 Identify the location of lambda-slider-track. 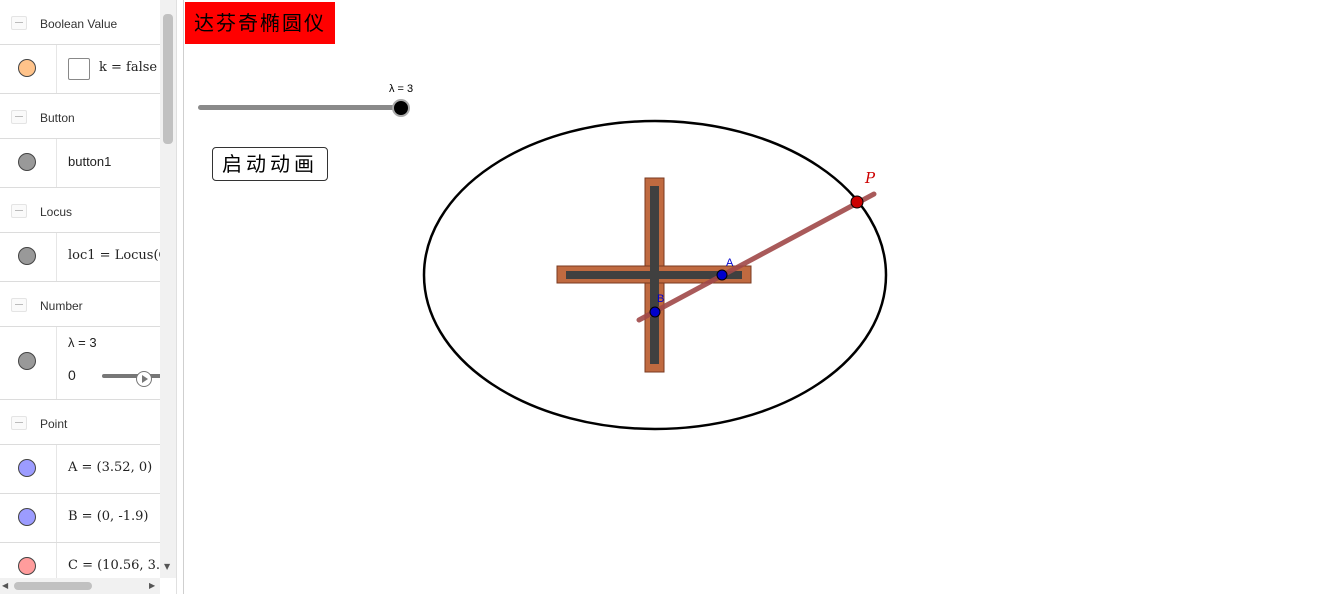
(299, 107).